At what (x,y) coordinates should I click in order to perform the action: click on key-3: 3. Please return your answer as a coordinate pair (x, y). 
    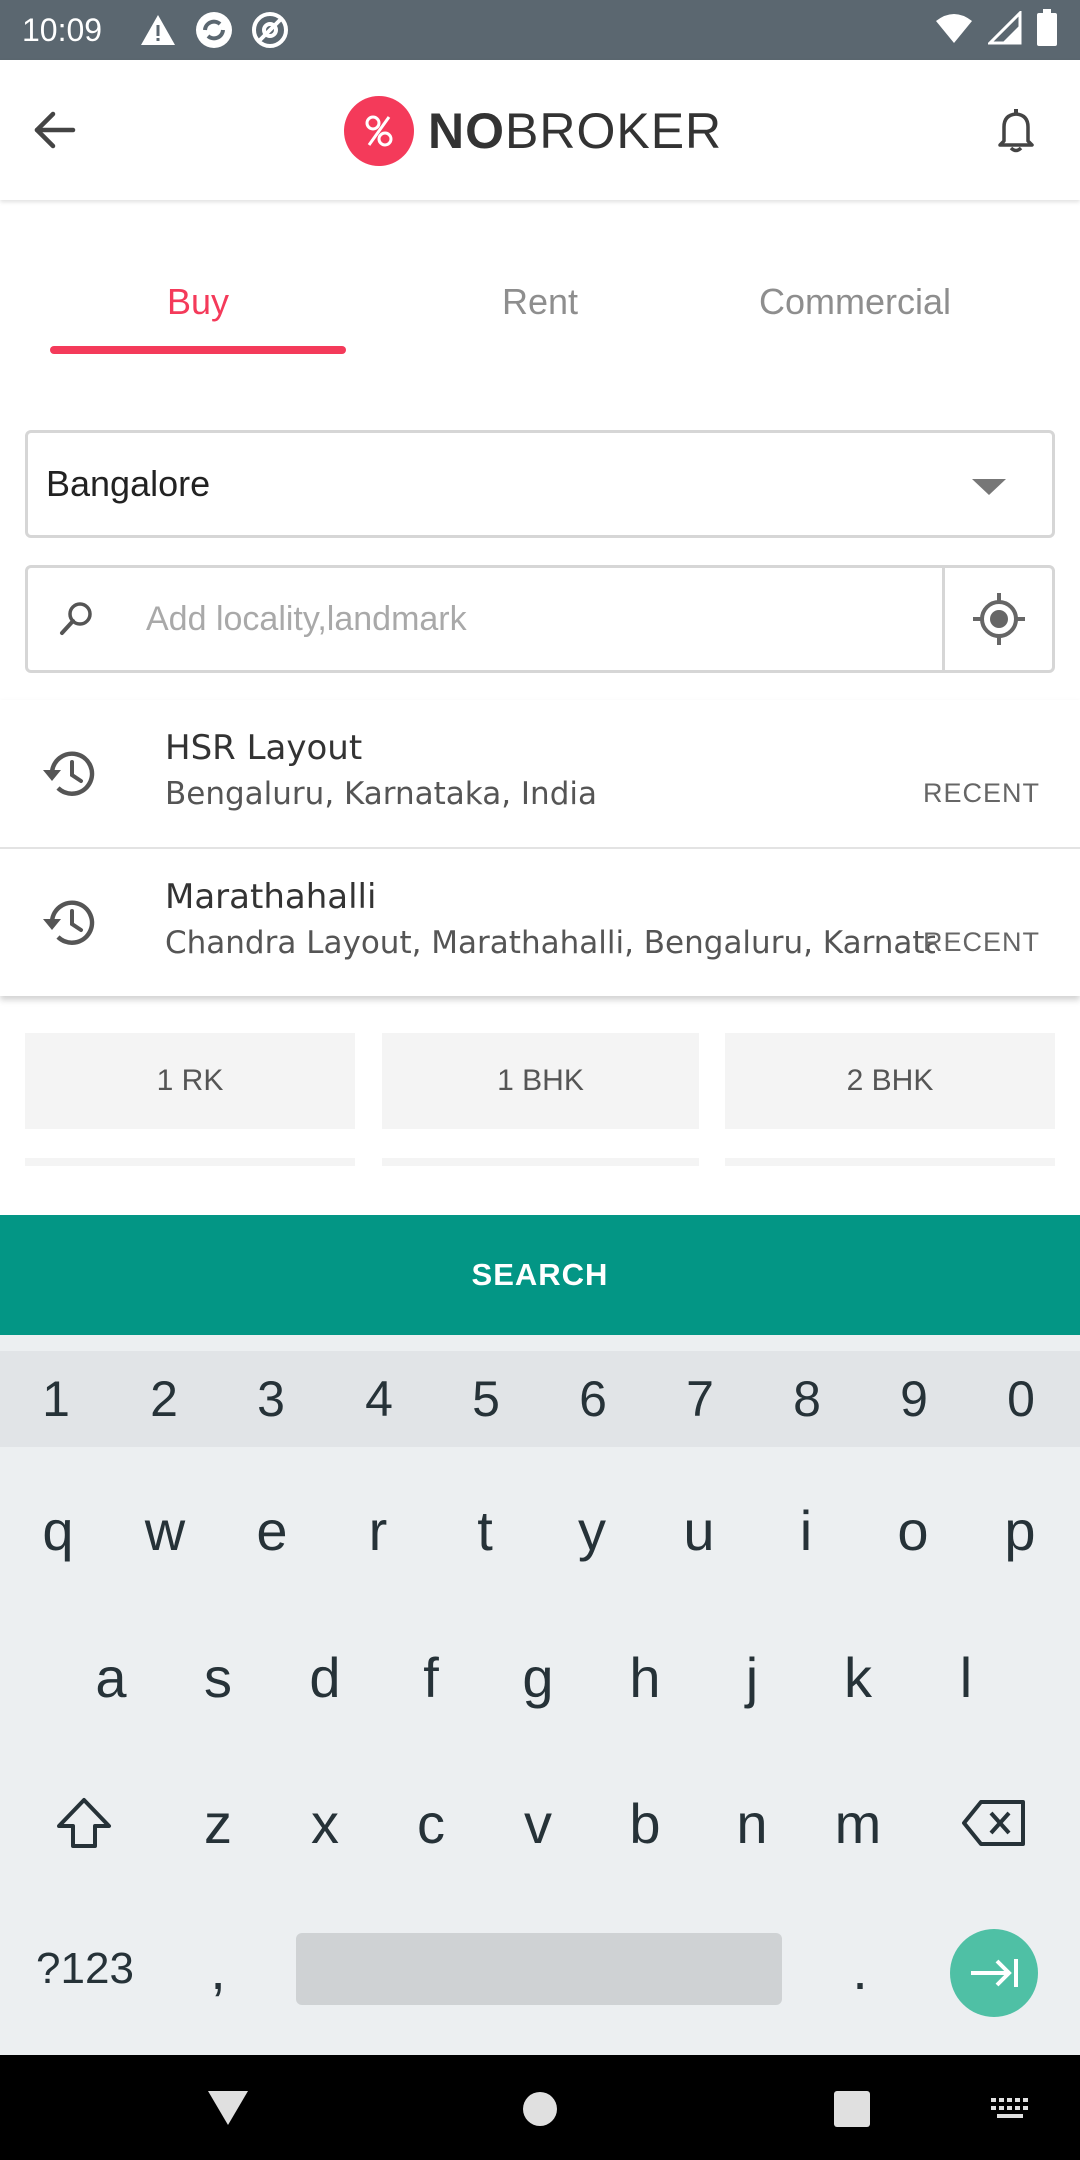
    Looking at the image, I should click on (271, 1399).